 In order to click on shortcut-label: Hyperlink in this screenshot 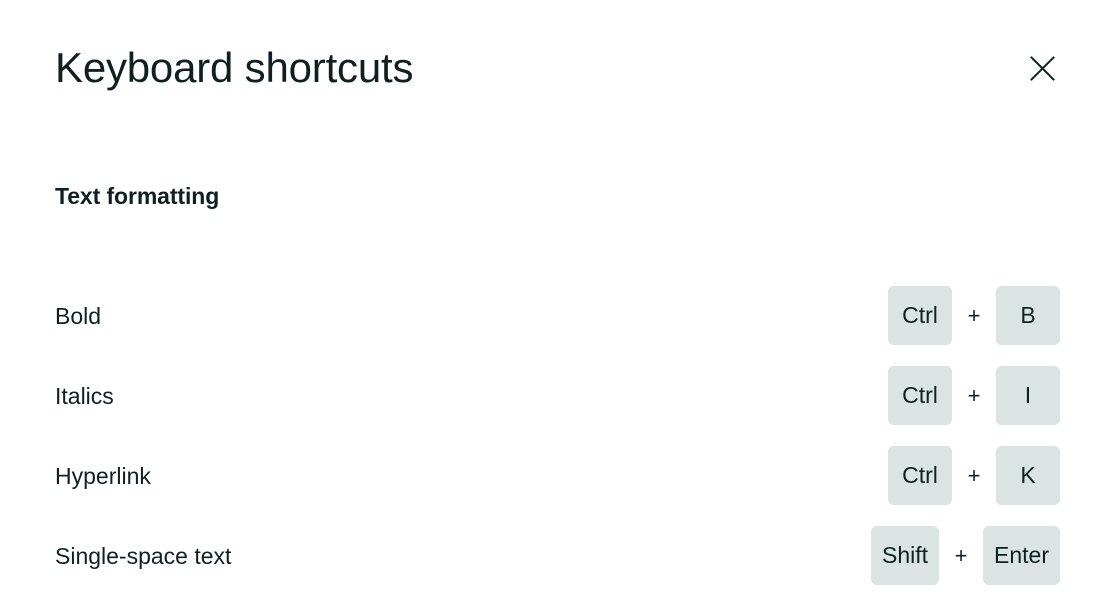, I will do `click(103, 476)`.